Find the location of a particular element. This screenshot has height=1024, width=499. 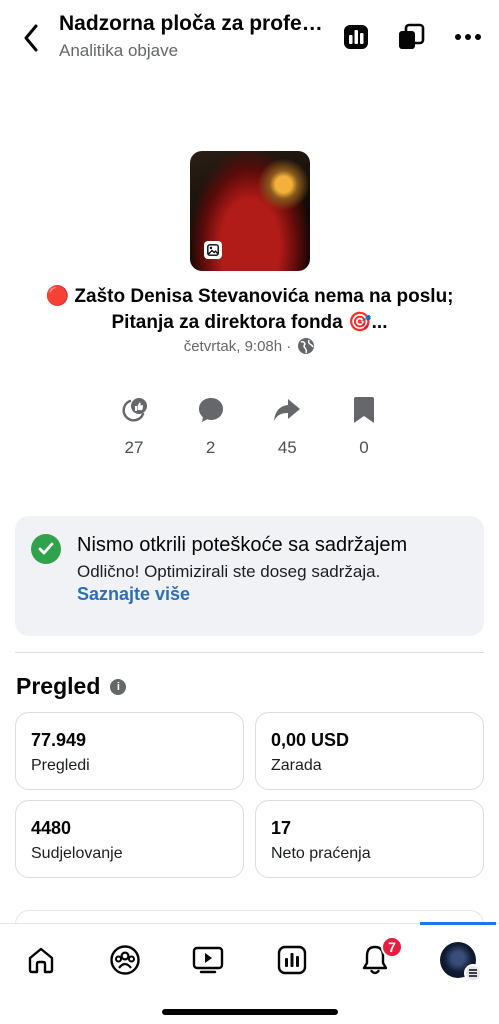

back-button is located at coordinates (31, 38).